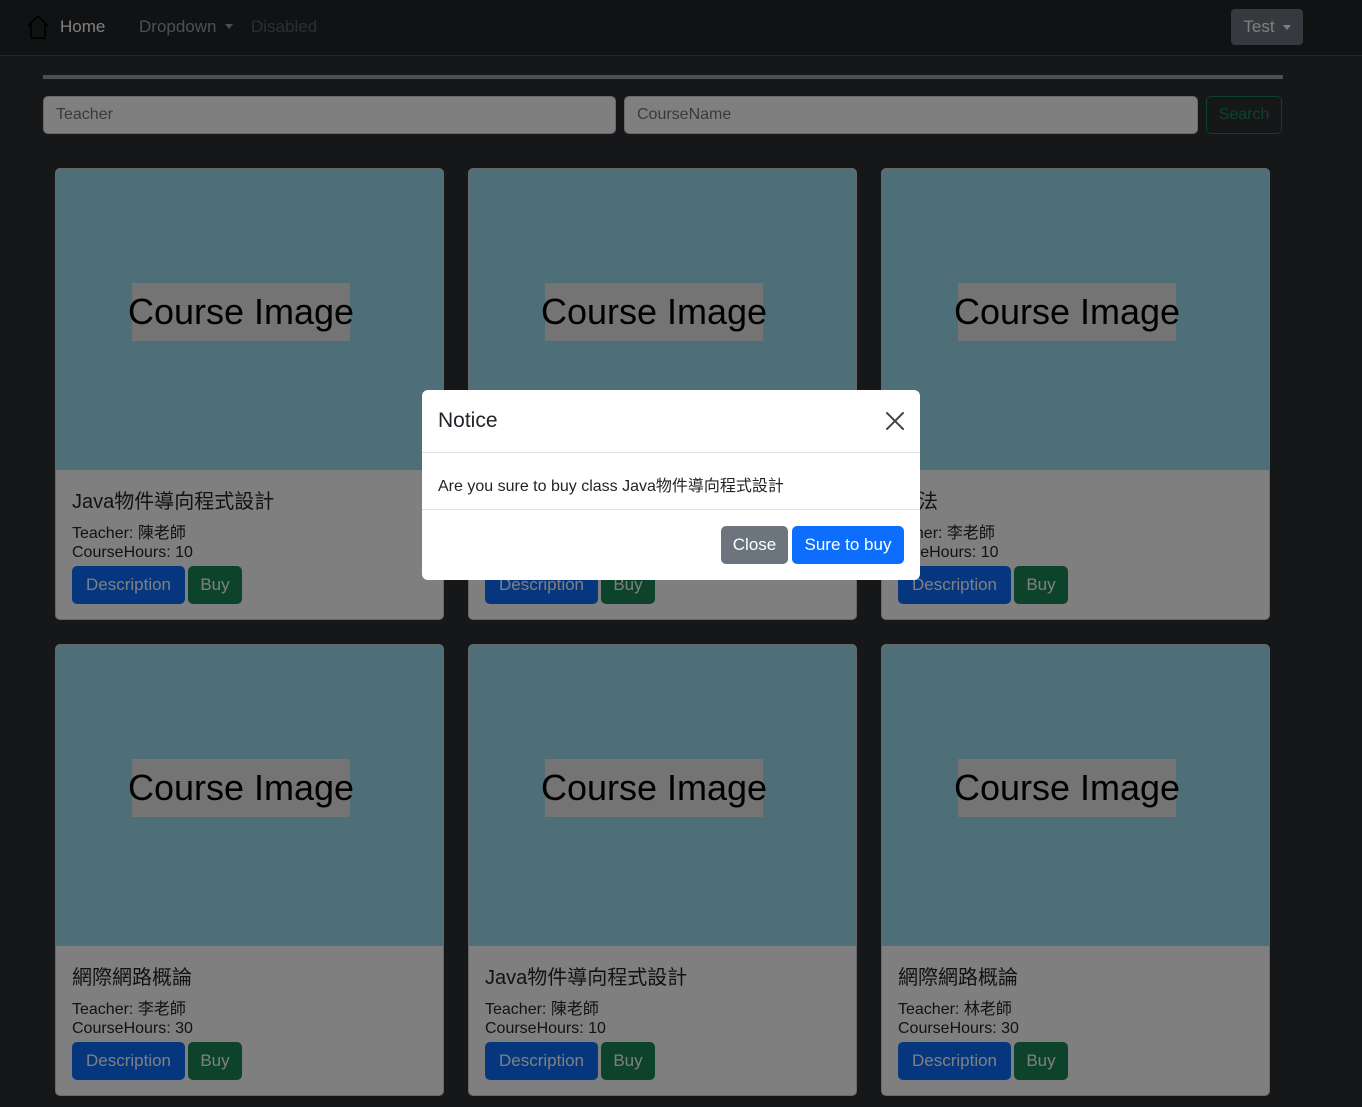 Image resolution: width=1362 pixels, height=1107 pixels. I want to click on sure-to-buy-button: Sure to buy, so click(848, 545).